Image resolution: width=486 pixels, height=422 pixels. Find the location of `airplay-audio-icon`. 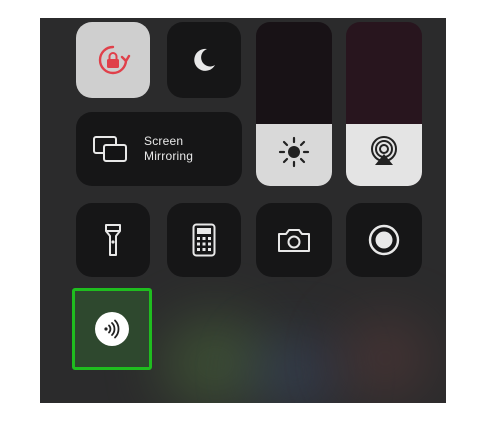

airplay-audio-icon is located at coordinates (384, 153).